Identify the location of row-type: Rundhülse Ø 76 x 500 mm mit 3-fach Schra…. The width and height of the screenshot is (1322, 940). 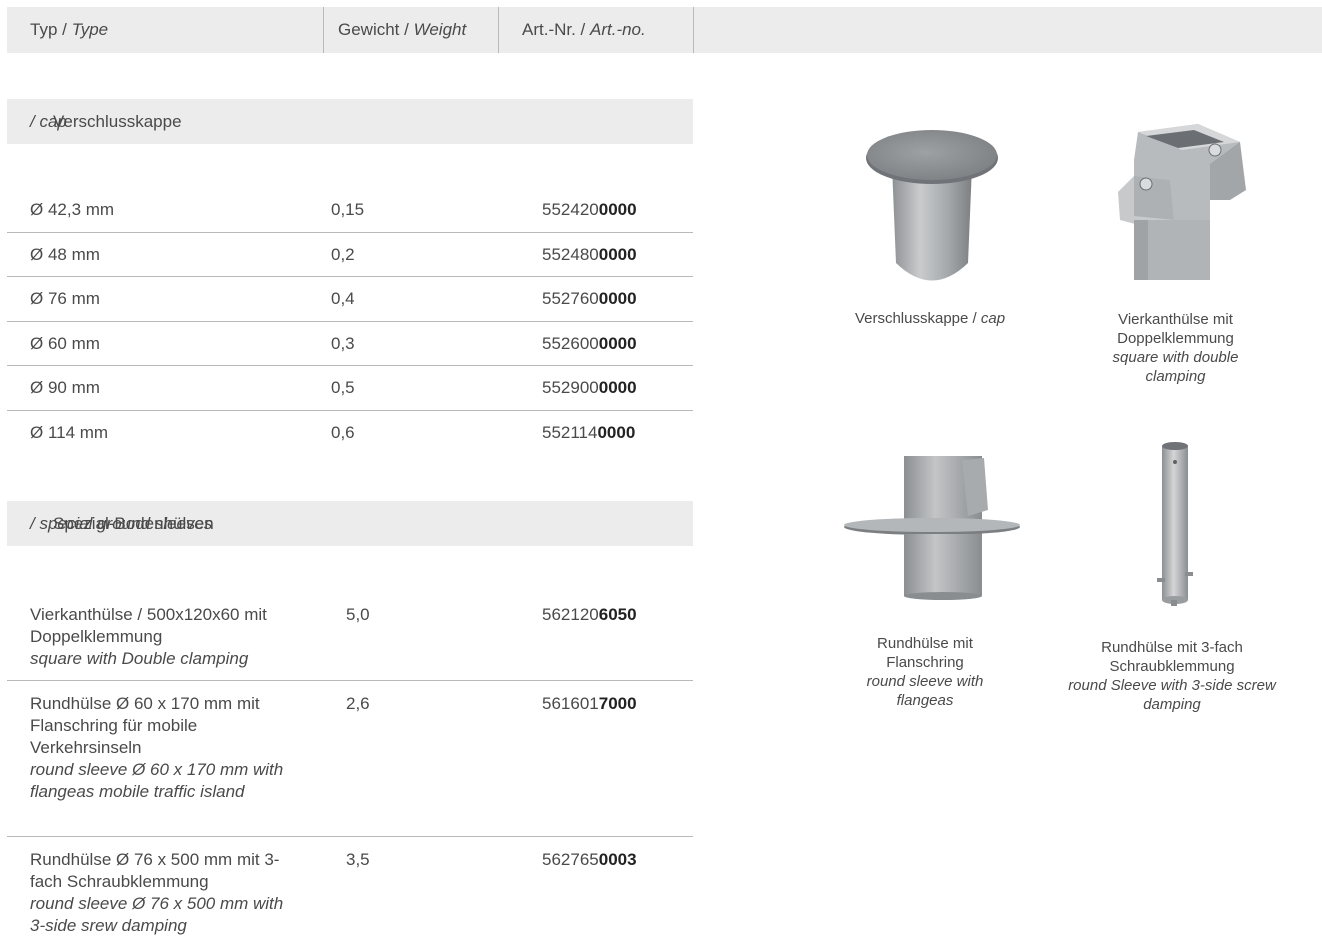
(157, 892).